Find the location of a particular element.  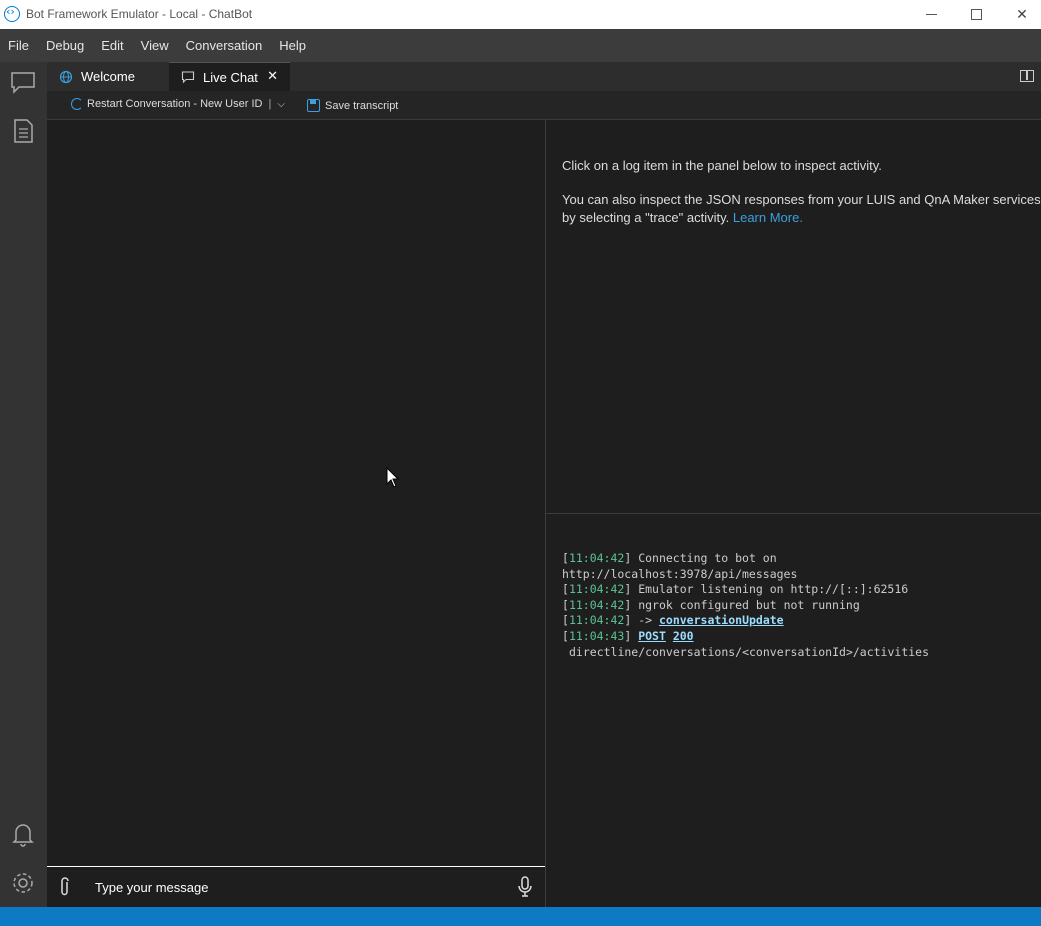

log-entry: [11:04:42] -> conversationUpdate is located at coordinates (801, 621).